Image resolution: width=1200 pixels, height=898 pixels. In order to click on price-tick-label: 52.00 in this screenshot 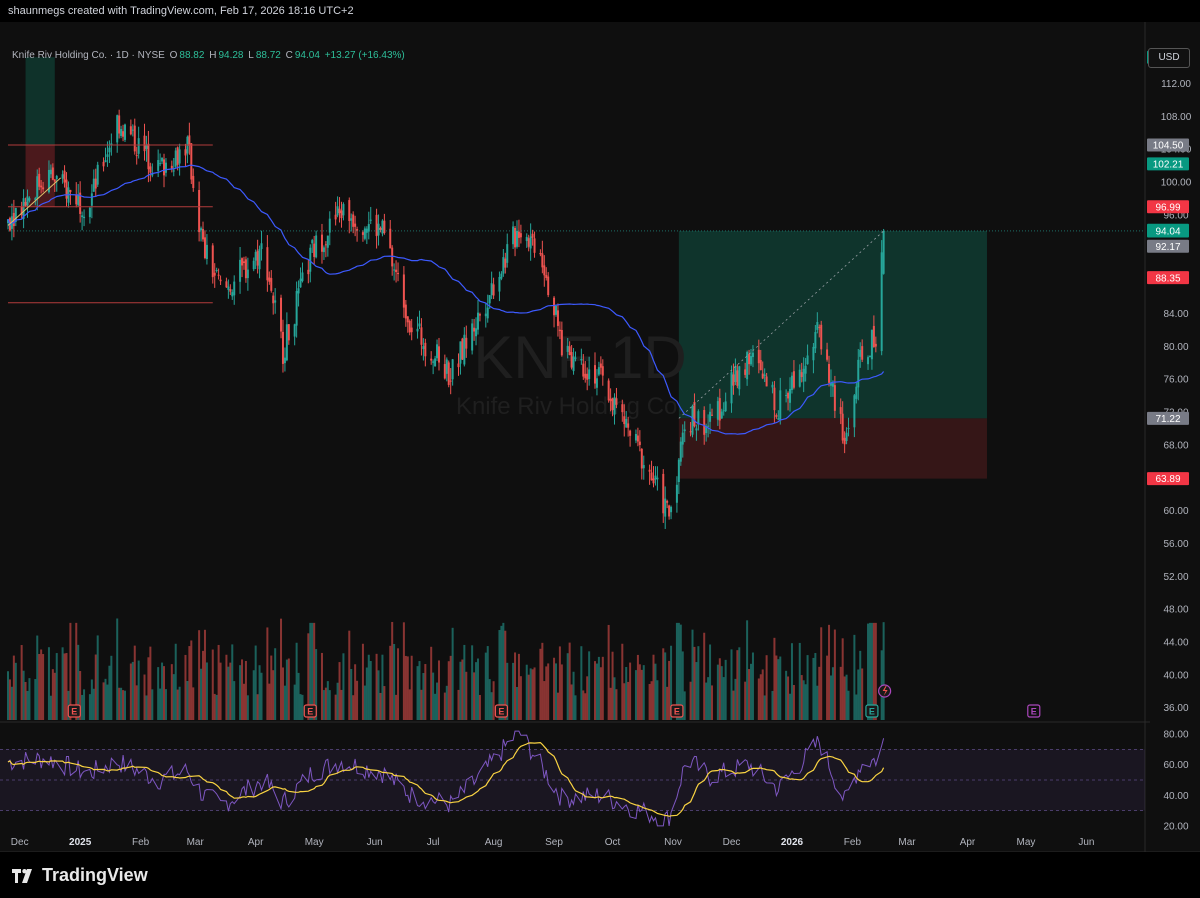, I will do `click(1175, 577)`.